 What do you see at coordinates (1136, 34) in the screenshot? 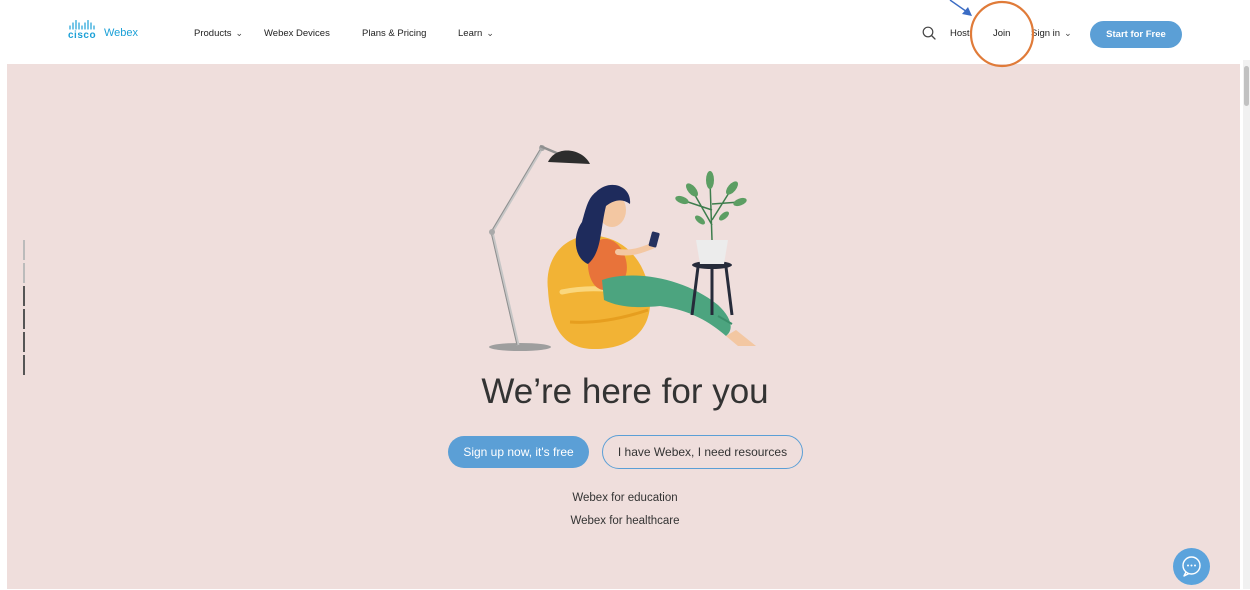
I see `start-for-free-button: Start for Free` at bounding box center [1136, 34].